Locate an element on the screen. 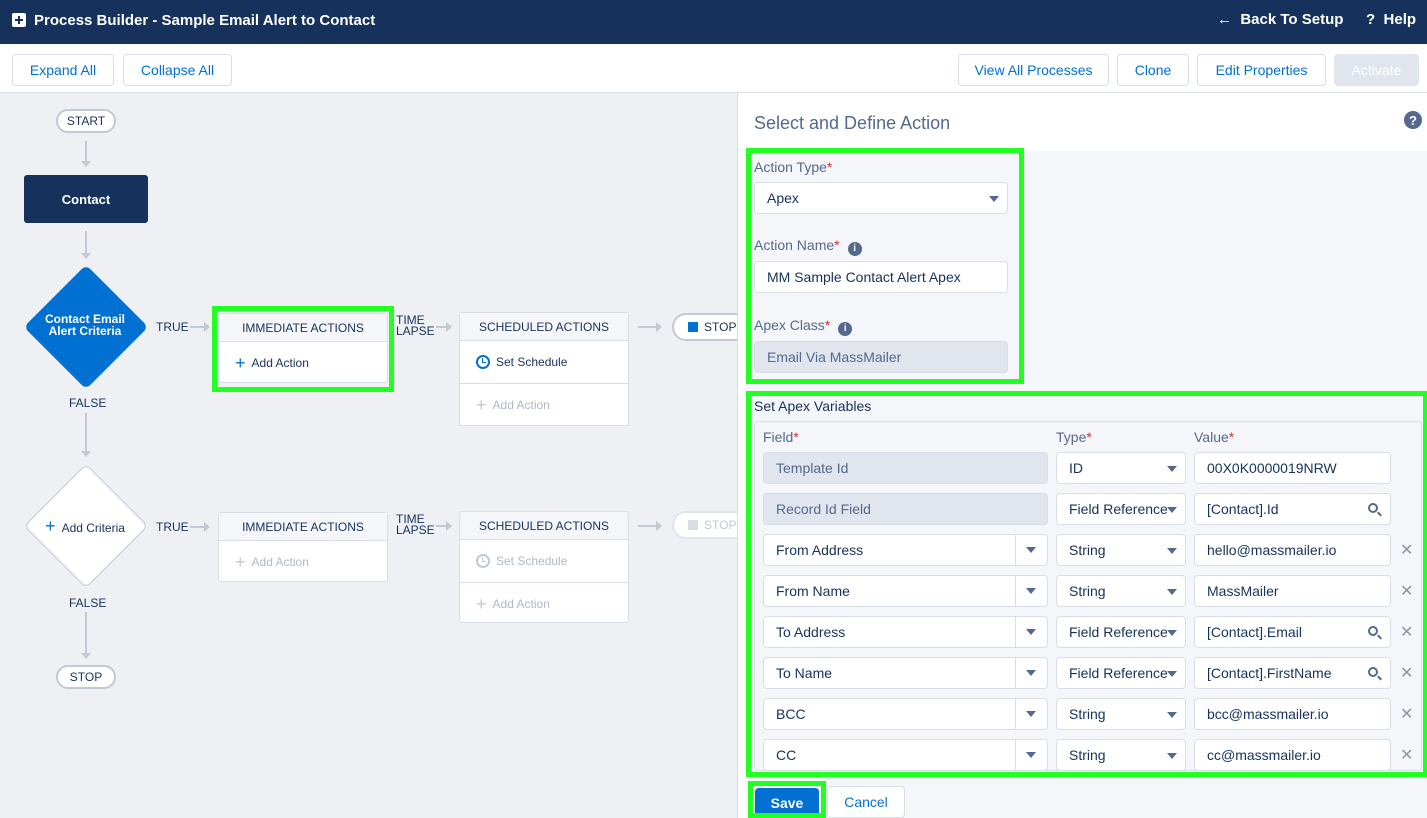 The height and width of the screenshot is (818, 1427). panel-title: Select and Define Action is located at coordinates (852, 123).